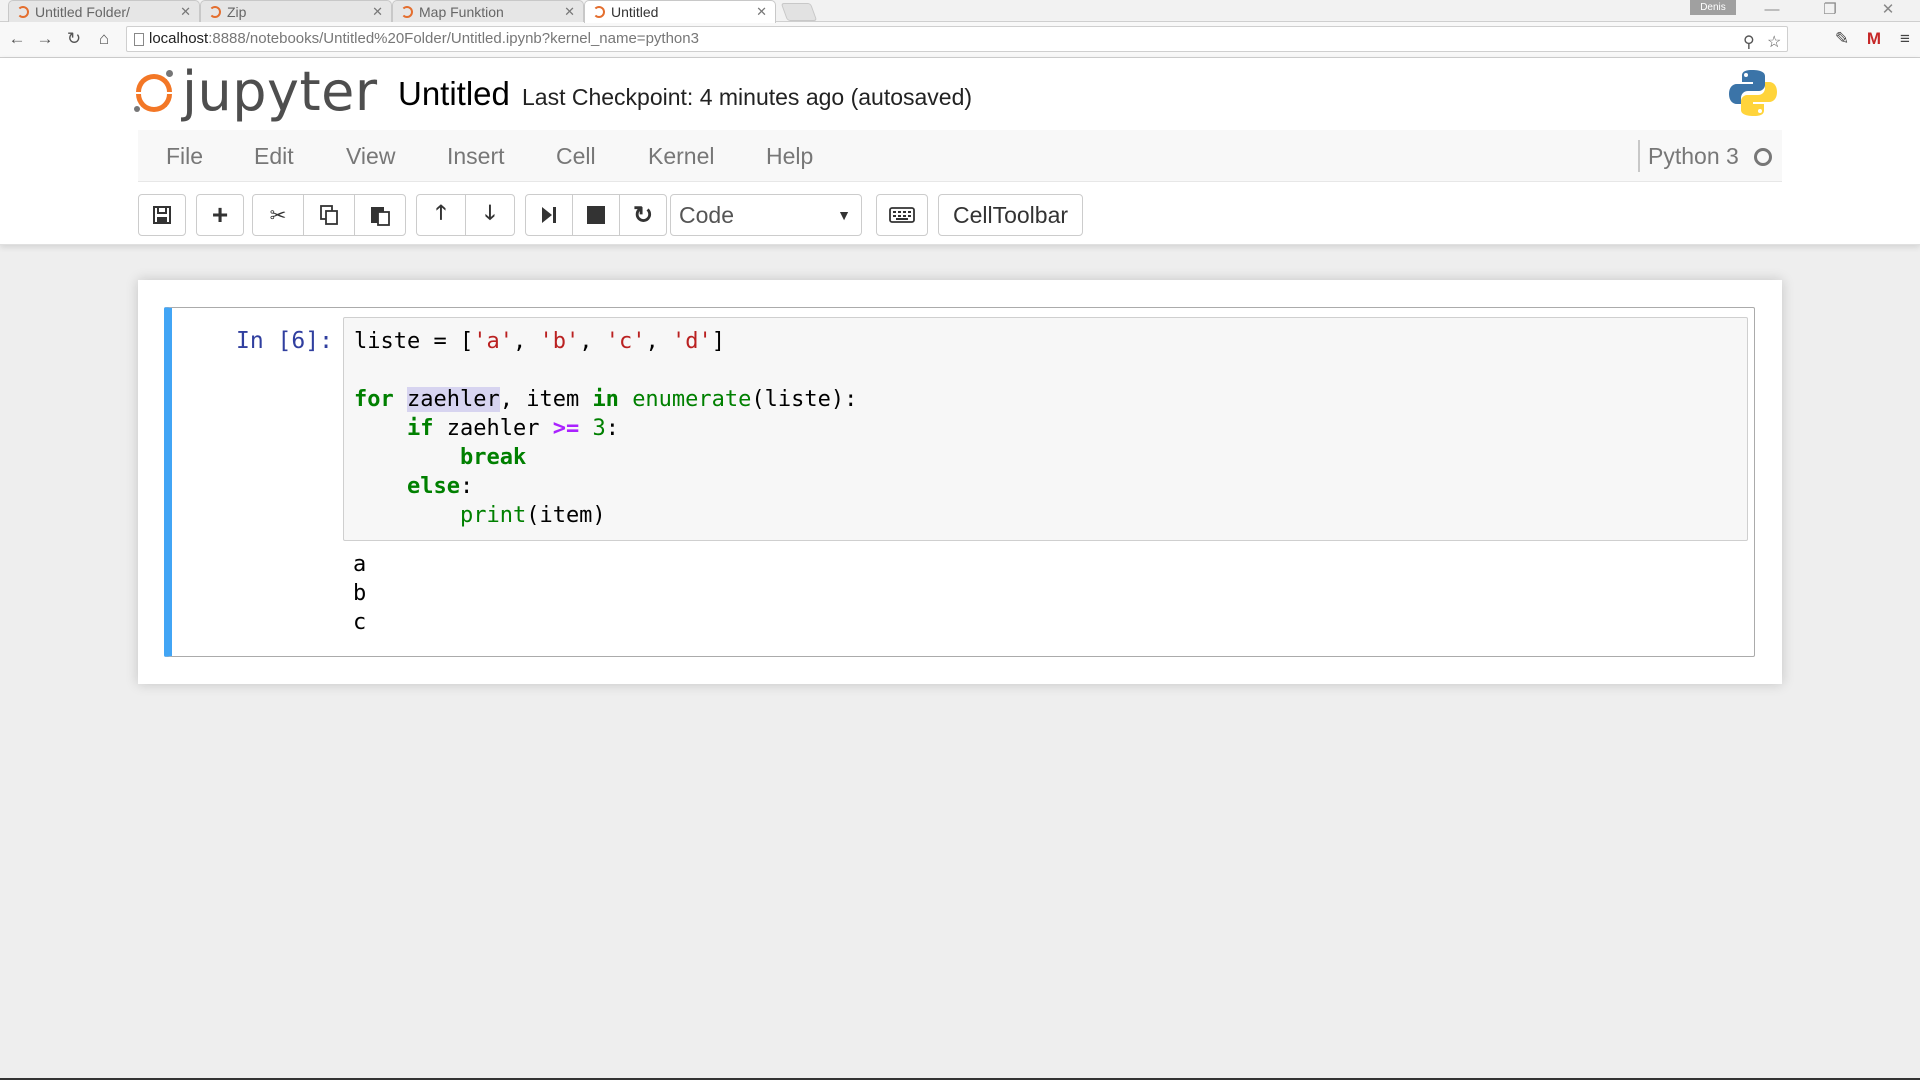 The image size is (1920, 1080). Describe the element at coordinates (17, 39) in the screenshot. I see `back-icon: ←` at that location.